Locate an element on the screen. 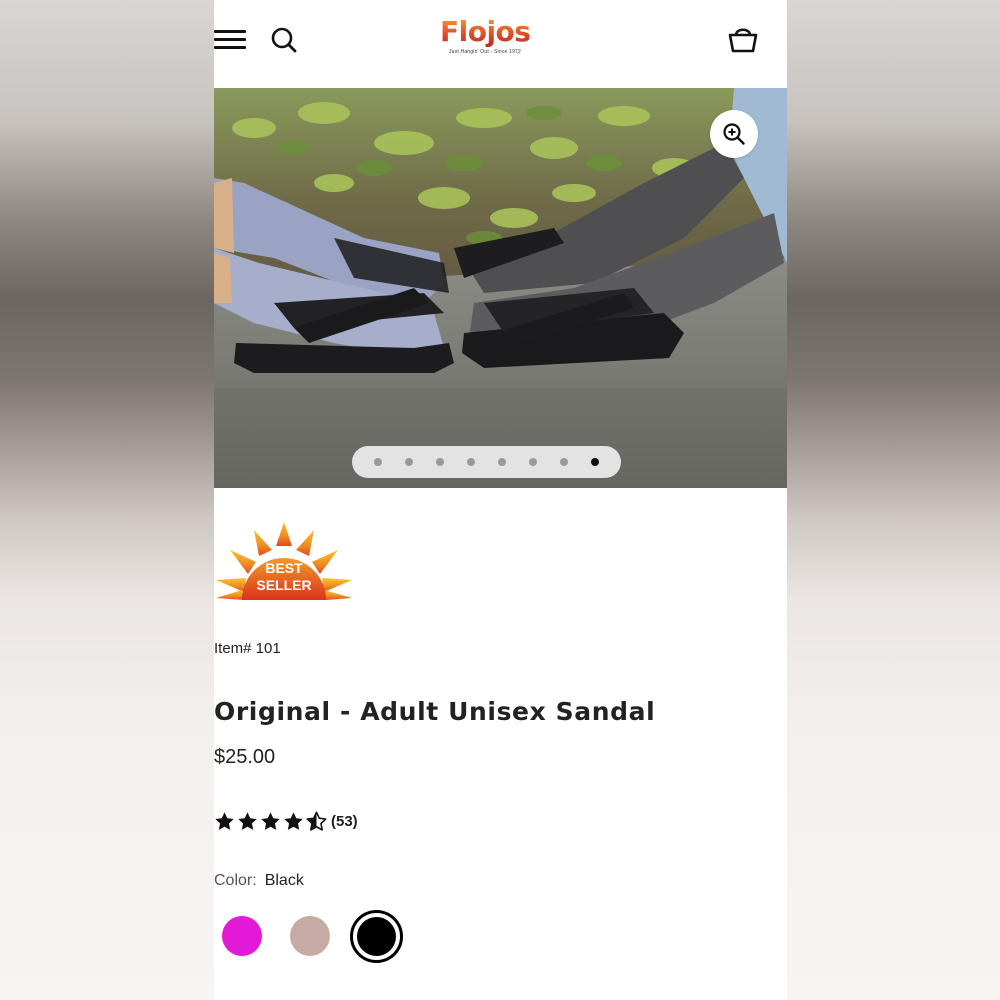  half-star-icon is located at coordinates (316, 821).